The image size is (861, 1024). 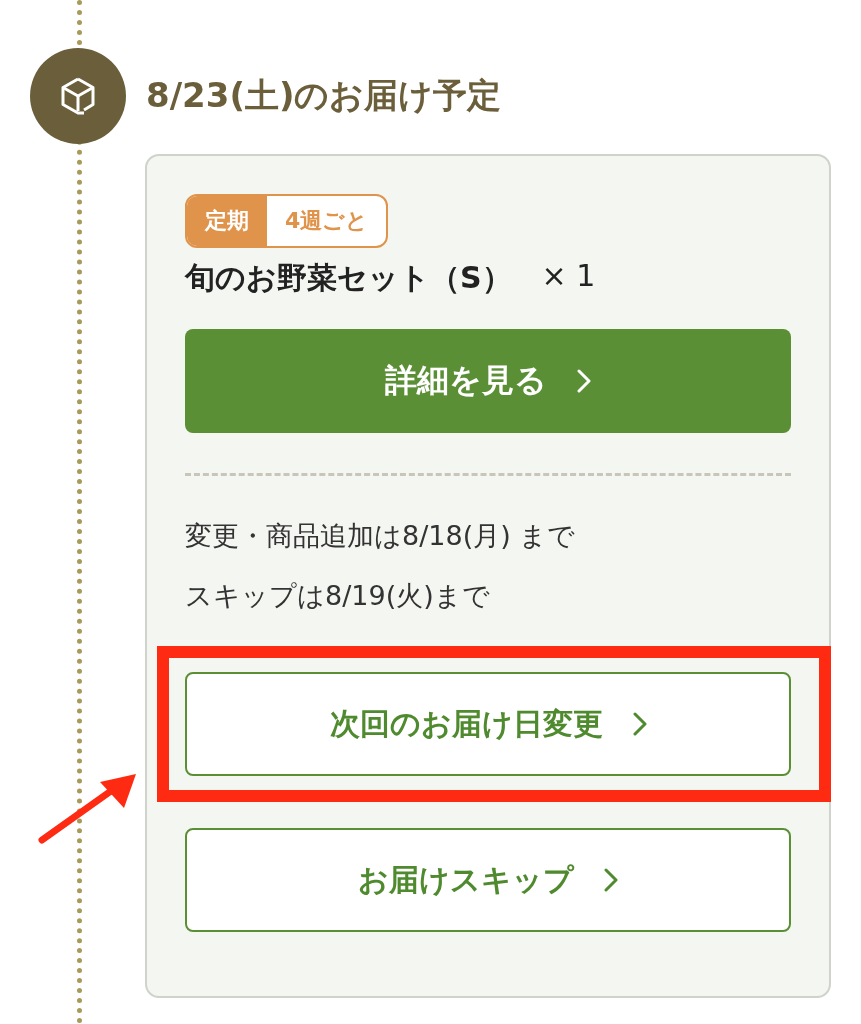 I want to click on interval-label: 4週ごと, so click(x=327, y=221).